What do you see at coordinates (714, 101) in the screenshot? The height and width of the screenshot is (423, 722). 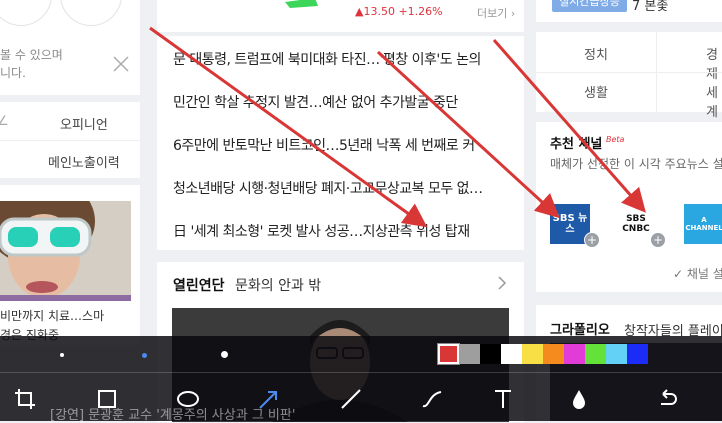 I see `category-world: 세계` at bounding box center [714, 101].